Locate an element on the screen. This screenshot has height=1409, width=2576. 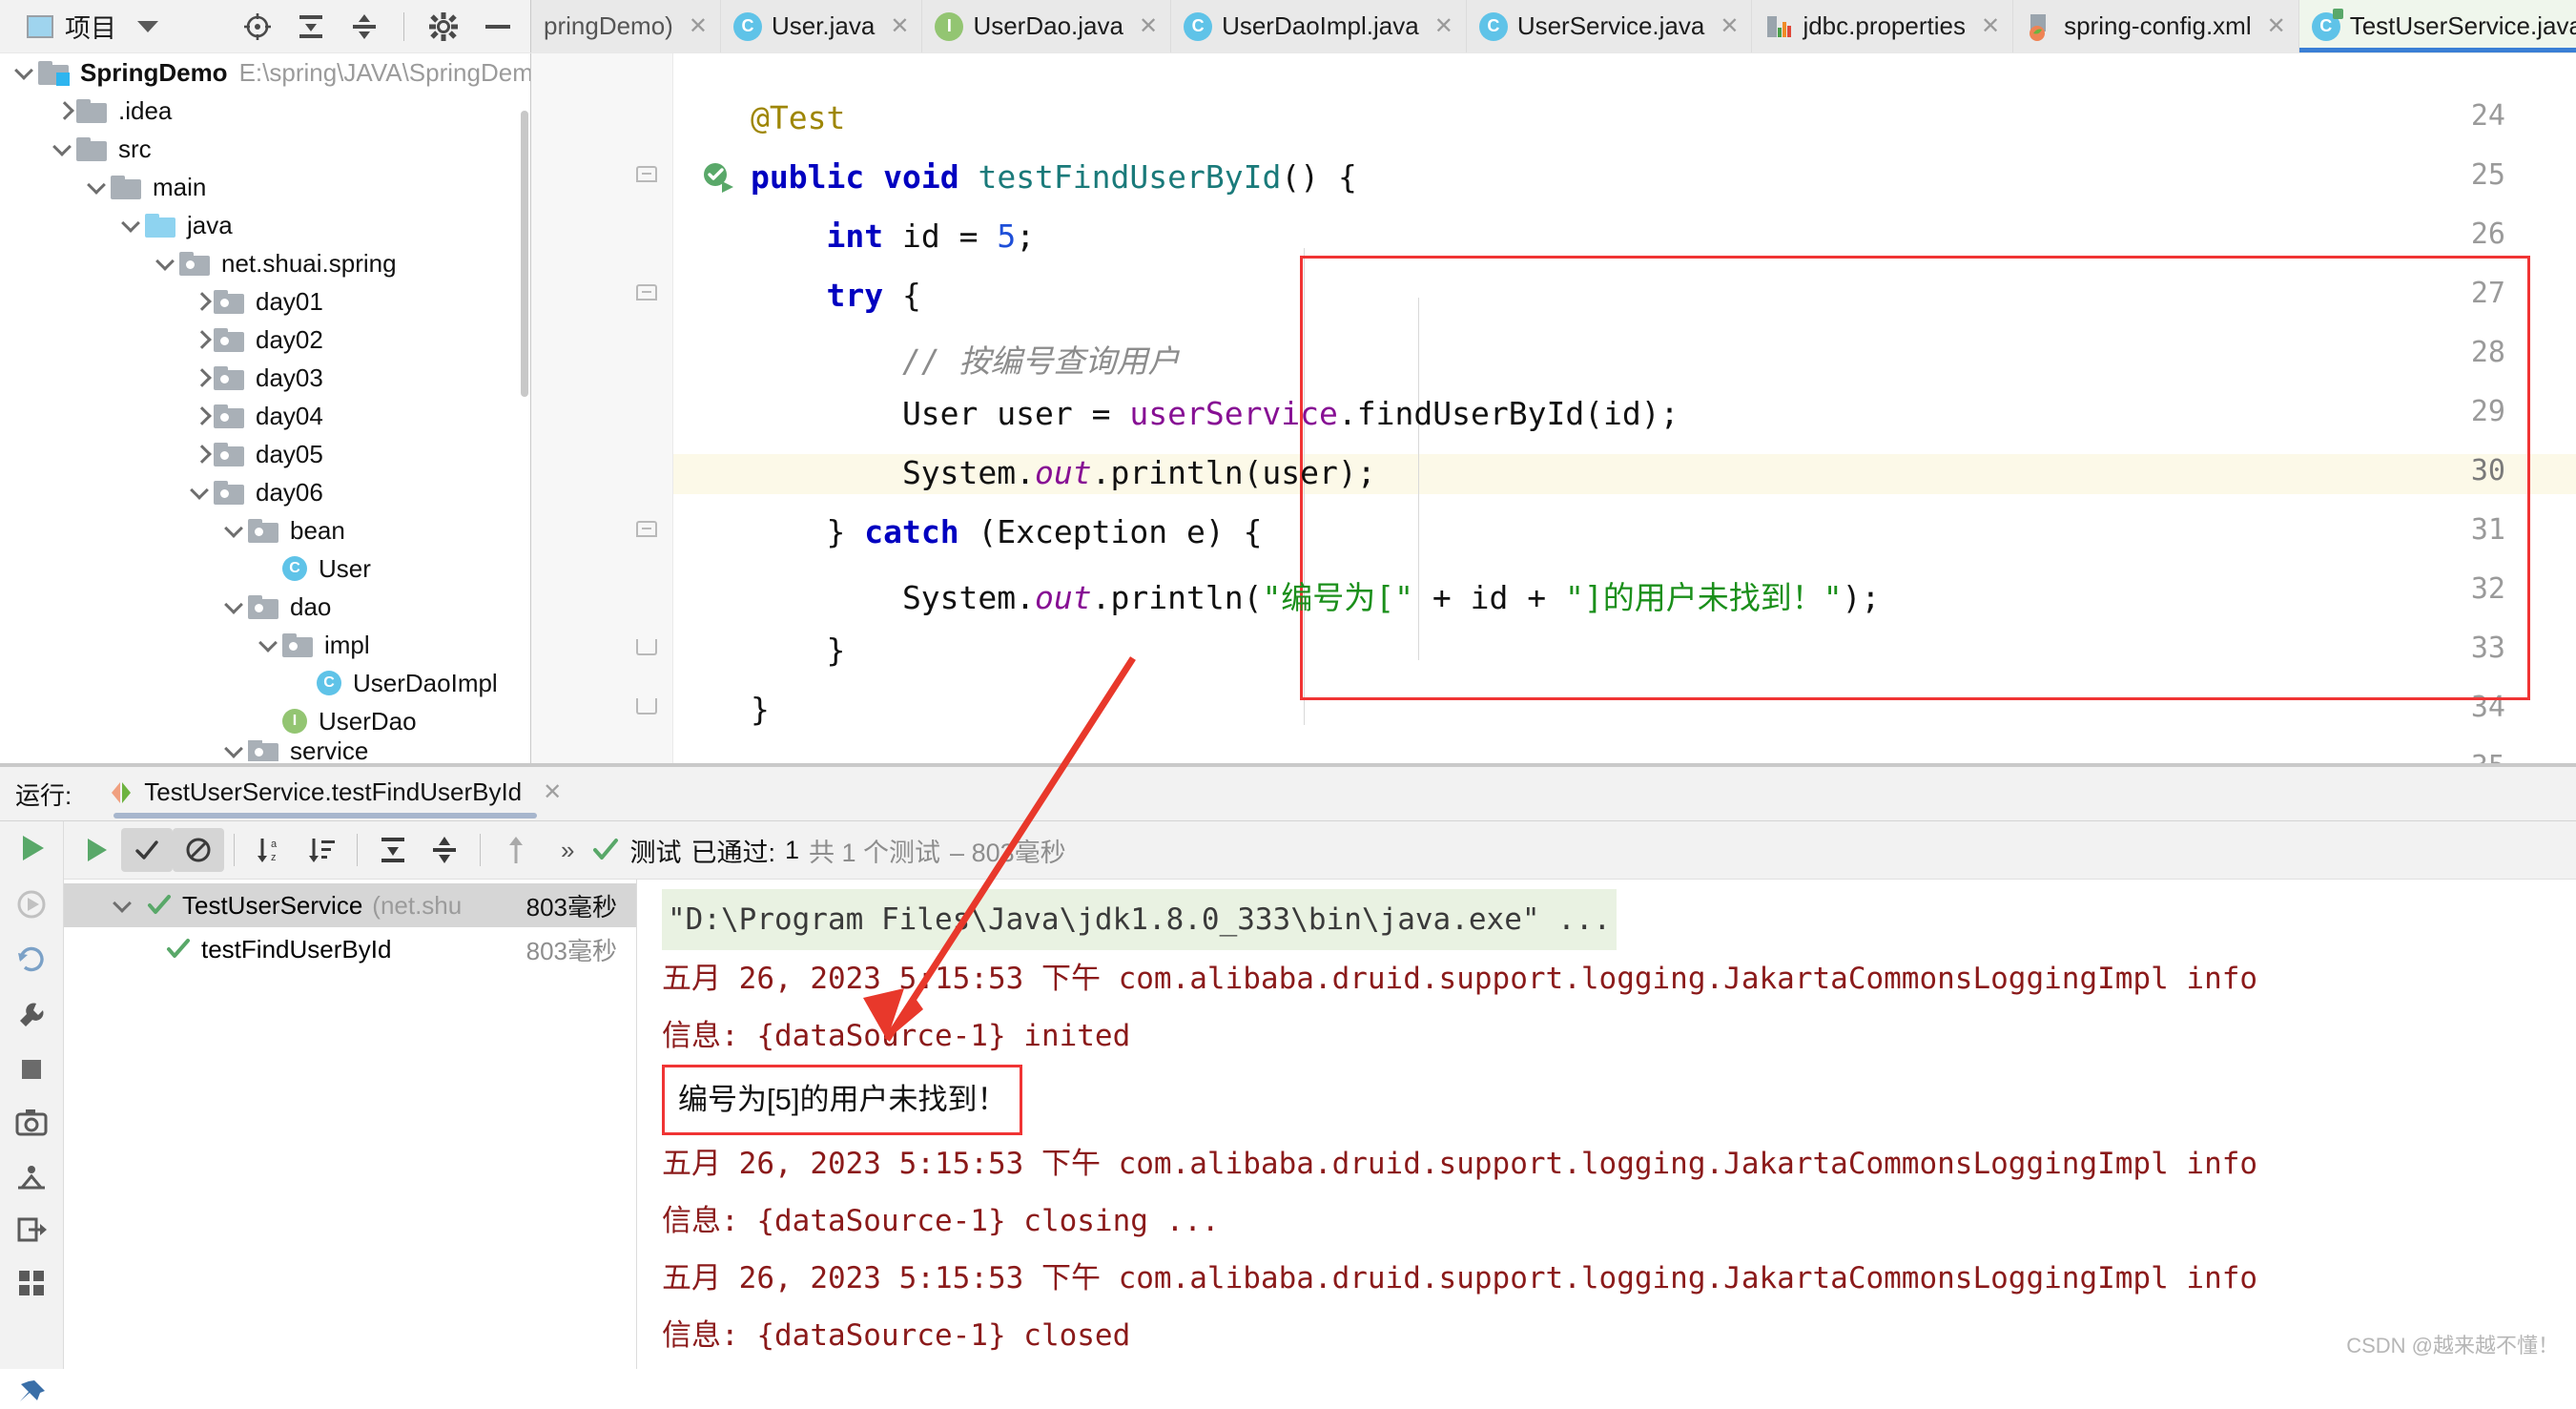
tree-node-userdaoimpl: C UserDaoImpl is located at coordinates (265, 683).